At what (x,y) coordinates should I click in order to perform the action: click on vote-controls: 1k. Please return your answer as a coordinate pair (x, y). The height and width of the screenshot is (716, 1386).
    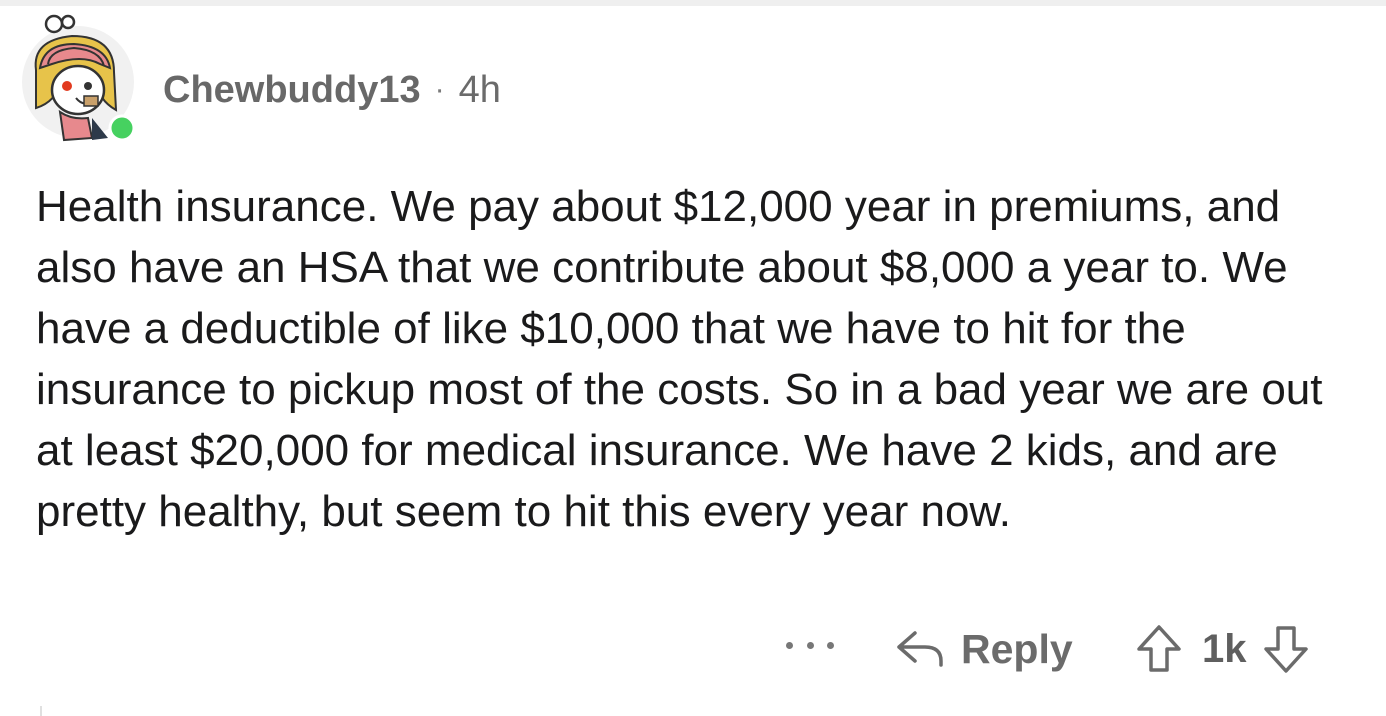
    Looking at the image, I should click on (1222, 649).